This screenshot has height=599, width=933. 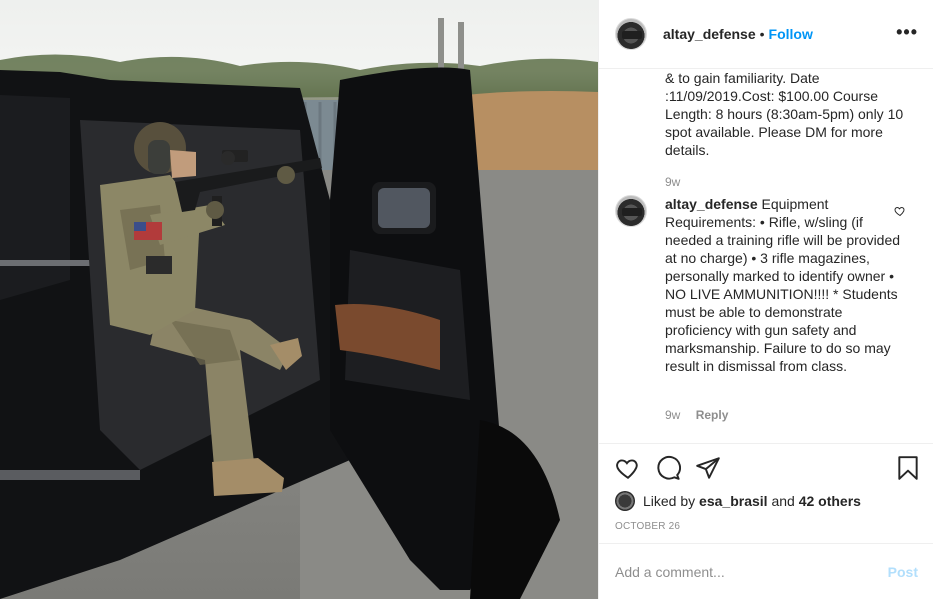 What do you see at coordinates (711, 204) in the screenshot?
I see `comment-username: altay_defense` at bounding box center [711, 204].